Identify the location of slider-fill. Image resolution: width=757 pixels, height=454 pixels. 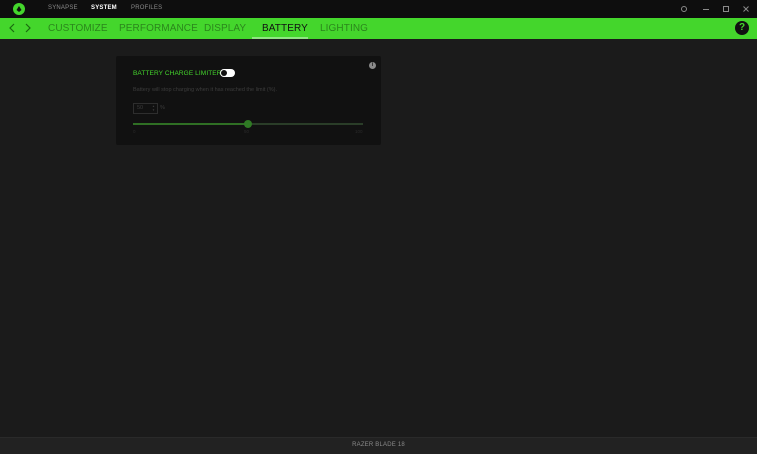
(190, 124).